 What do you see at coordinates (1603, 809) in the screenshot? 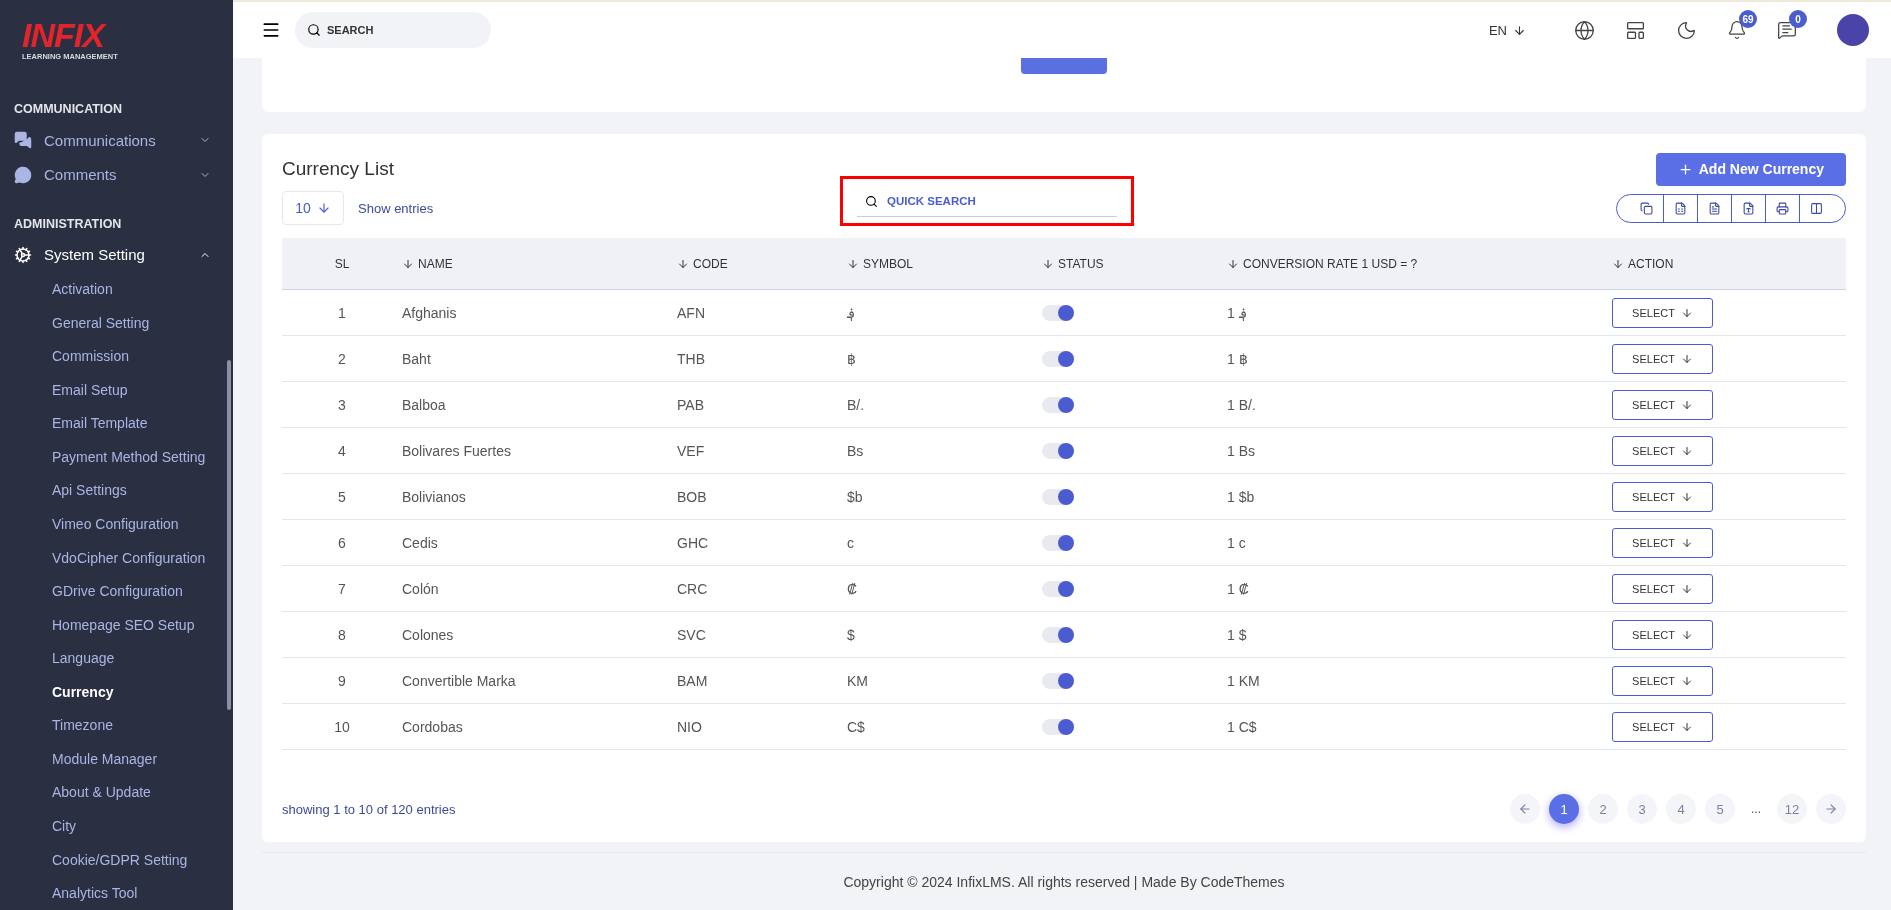
I see `page-button: 2` at bounding box center [1603, 809].